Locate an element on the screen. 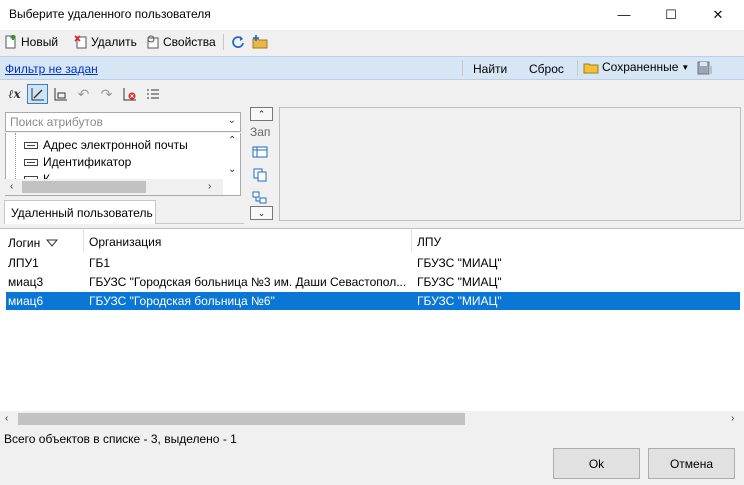  folder-button is located at coordinates (260, 42).